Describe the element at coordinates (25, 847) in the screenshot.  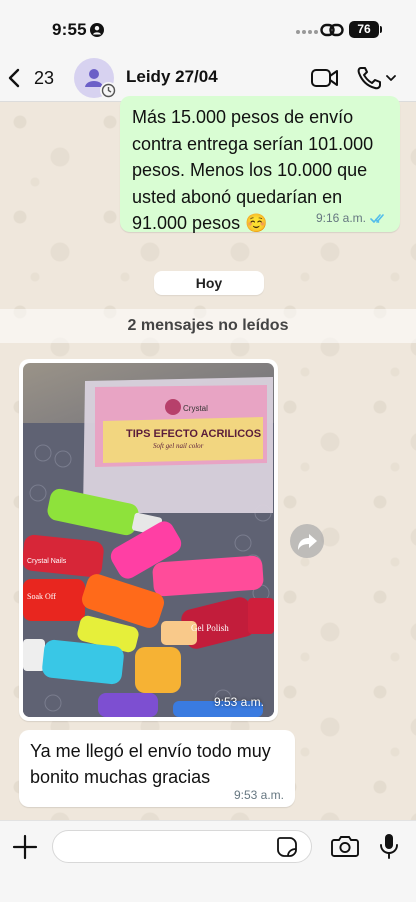
I see `plus-icon` at that location.